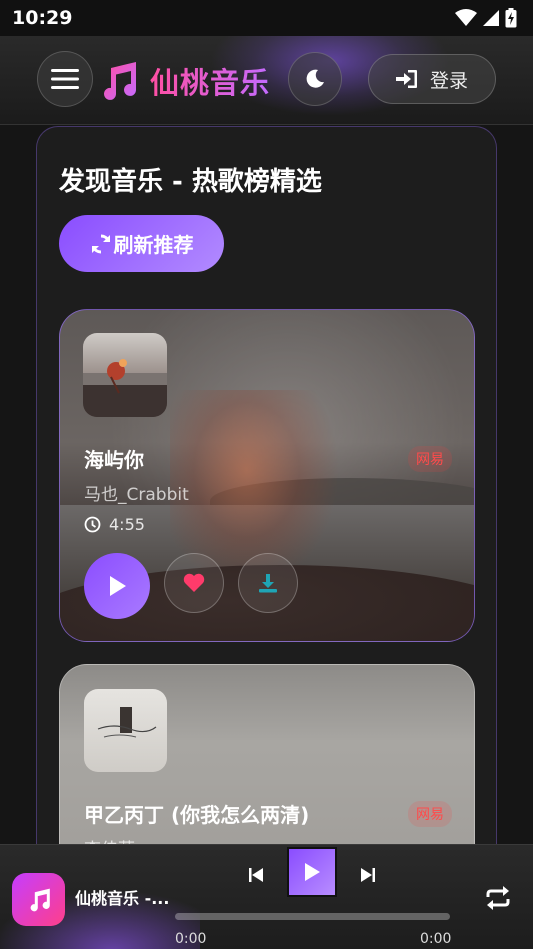  Describe the element at coordinates (153, 245) in the screenshot. I see `refresh-label: 刷新推荐` at that location.